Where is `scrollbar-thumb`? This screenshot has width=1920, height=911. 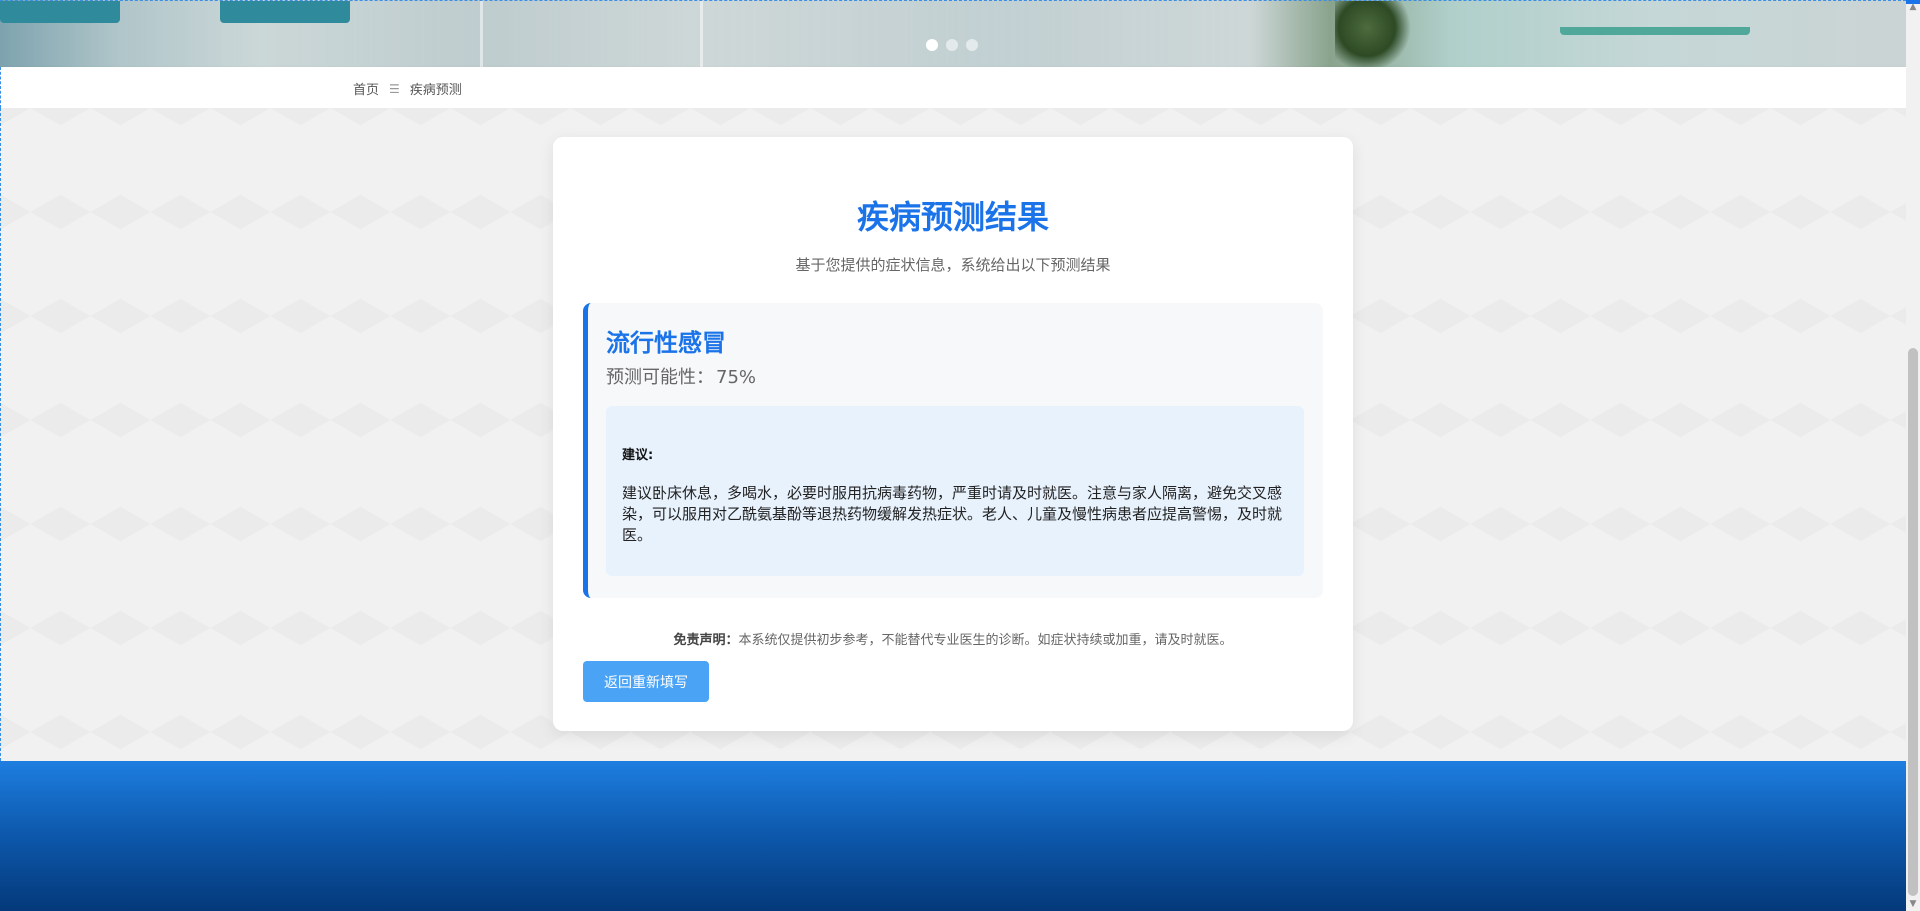
scrollbar-thumb is located at coordinates (1913, 622).